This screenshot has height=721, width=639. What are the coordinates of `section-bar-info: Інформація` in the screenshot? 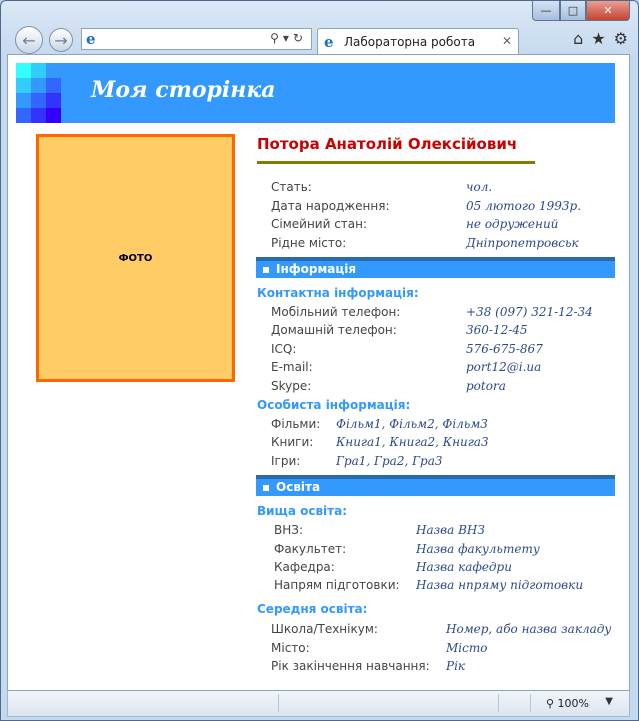 It's located at (435, 267).